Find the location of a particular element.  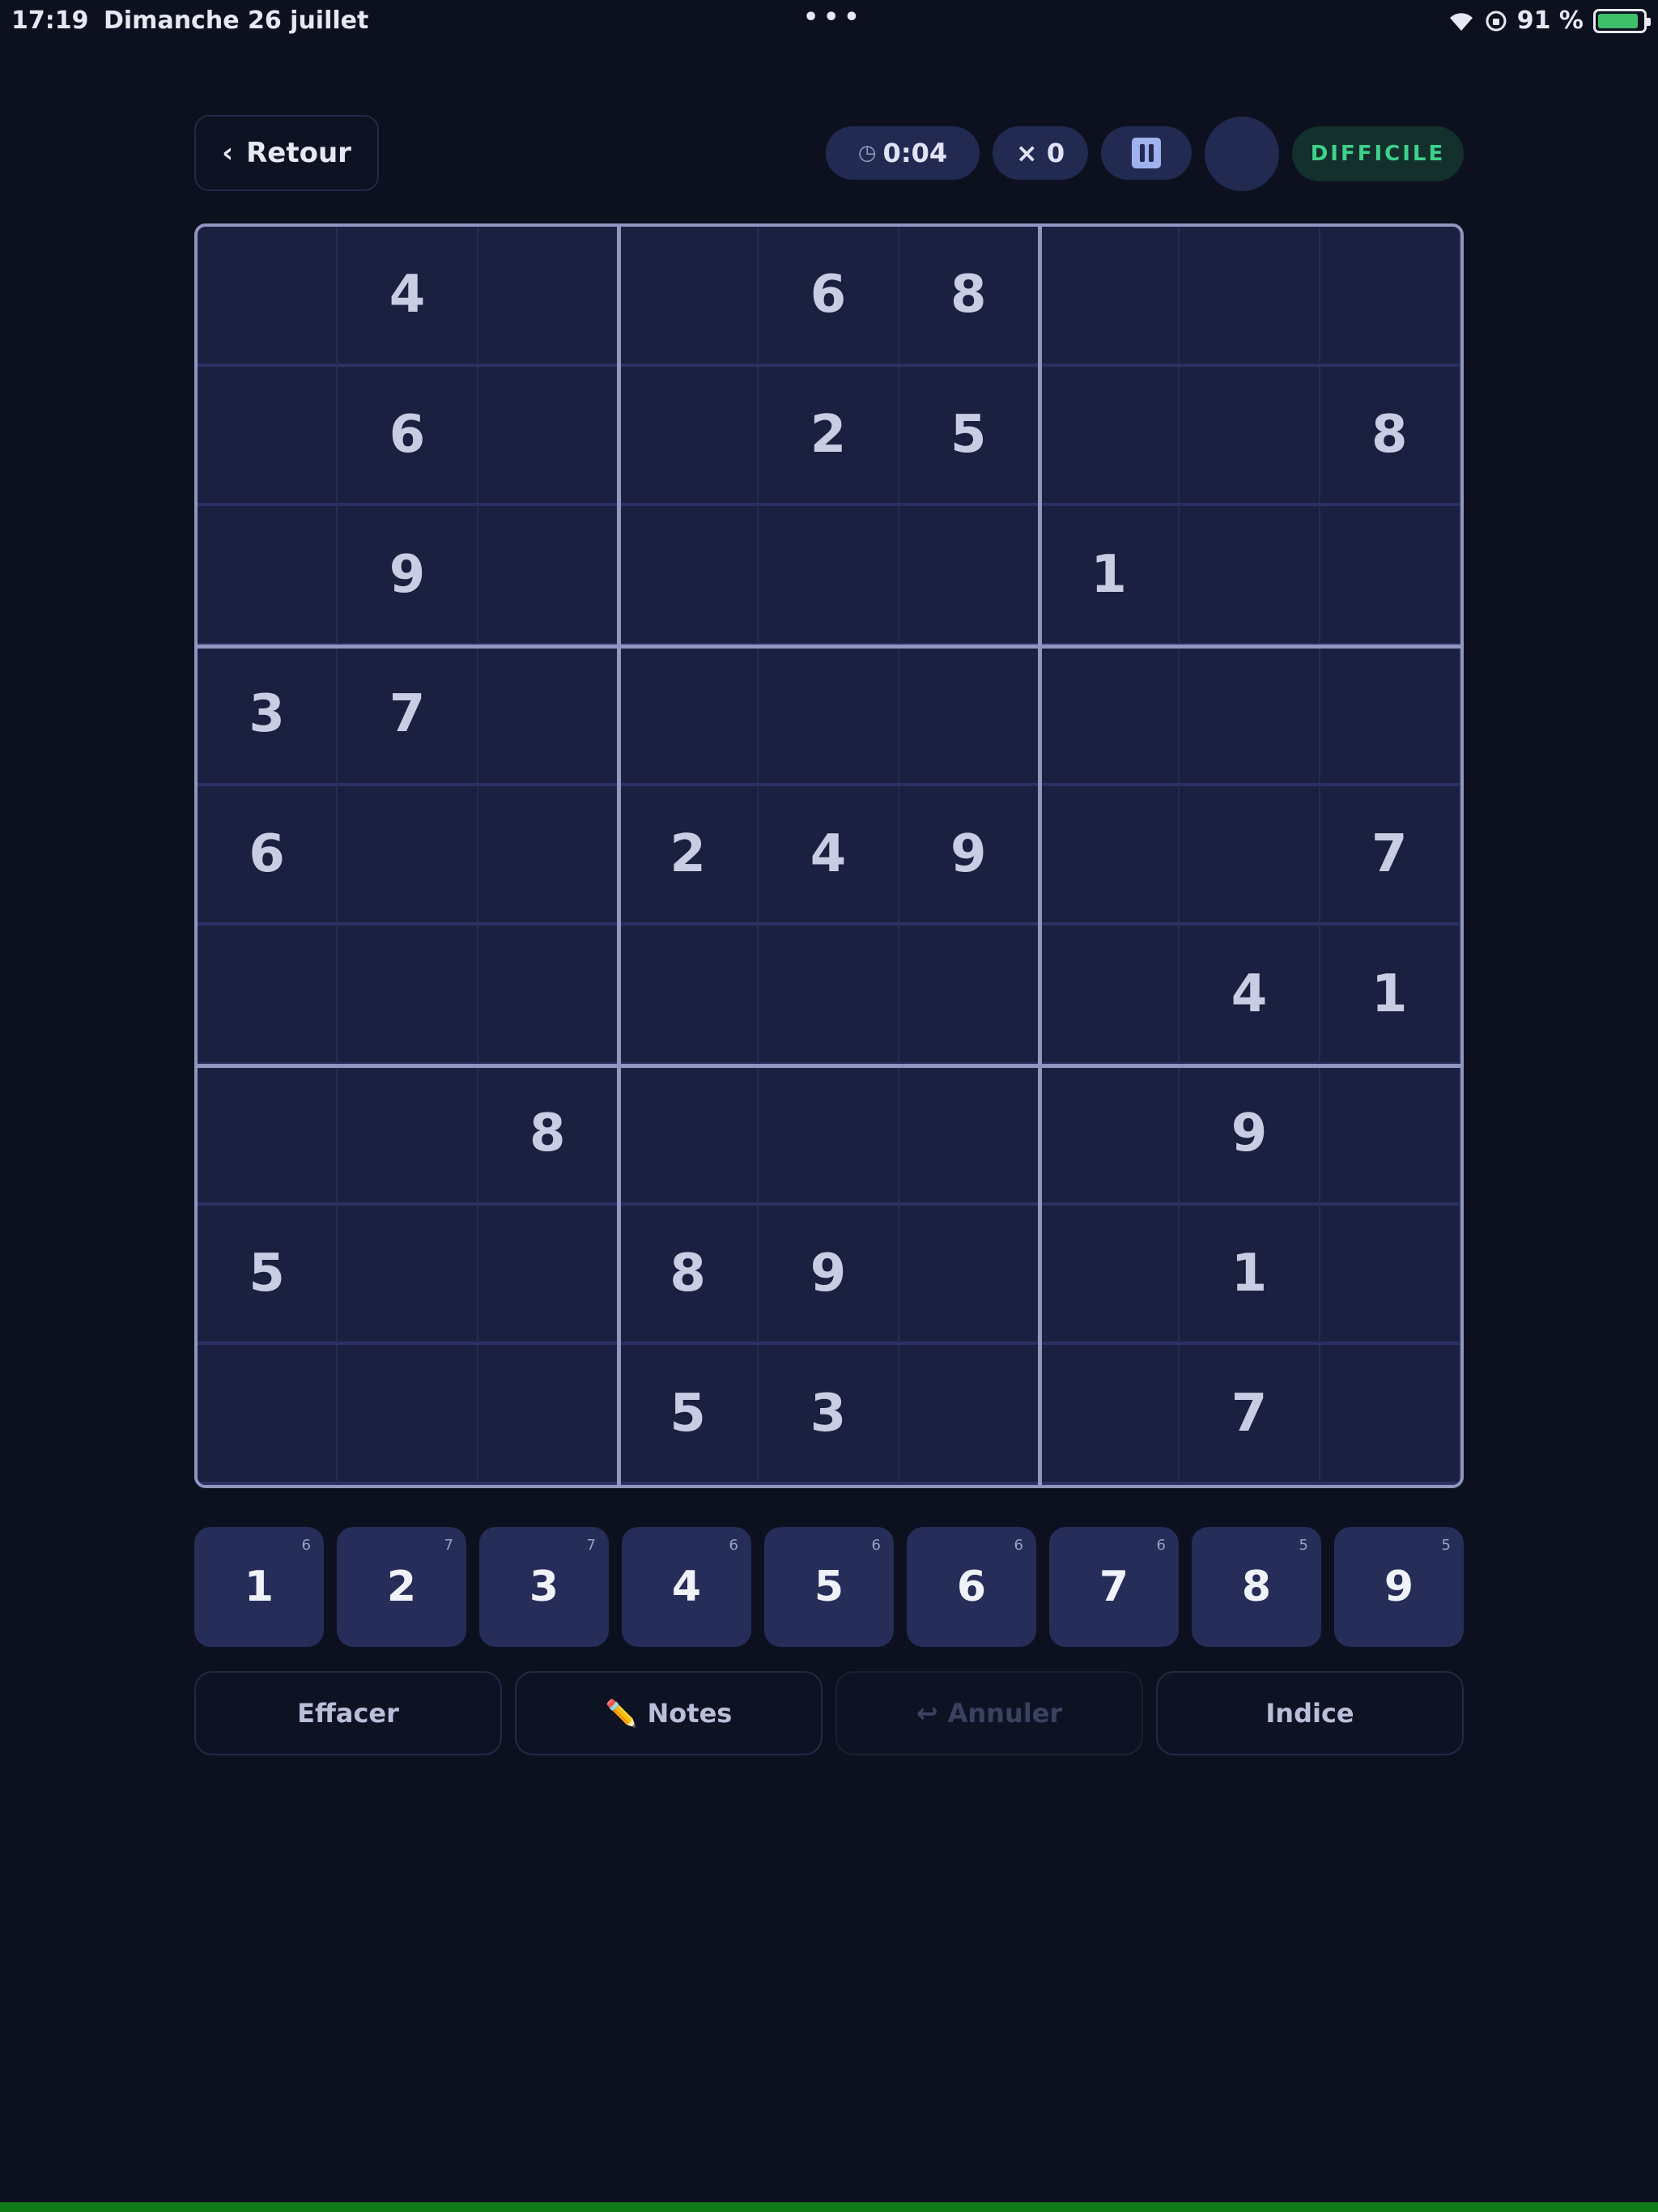

number-button-4: 46 is located at coordinates (686, 1587).